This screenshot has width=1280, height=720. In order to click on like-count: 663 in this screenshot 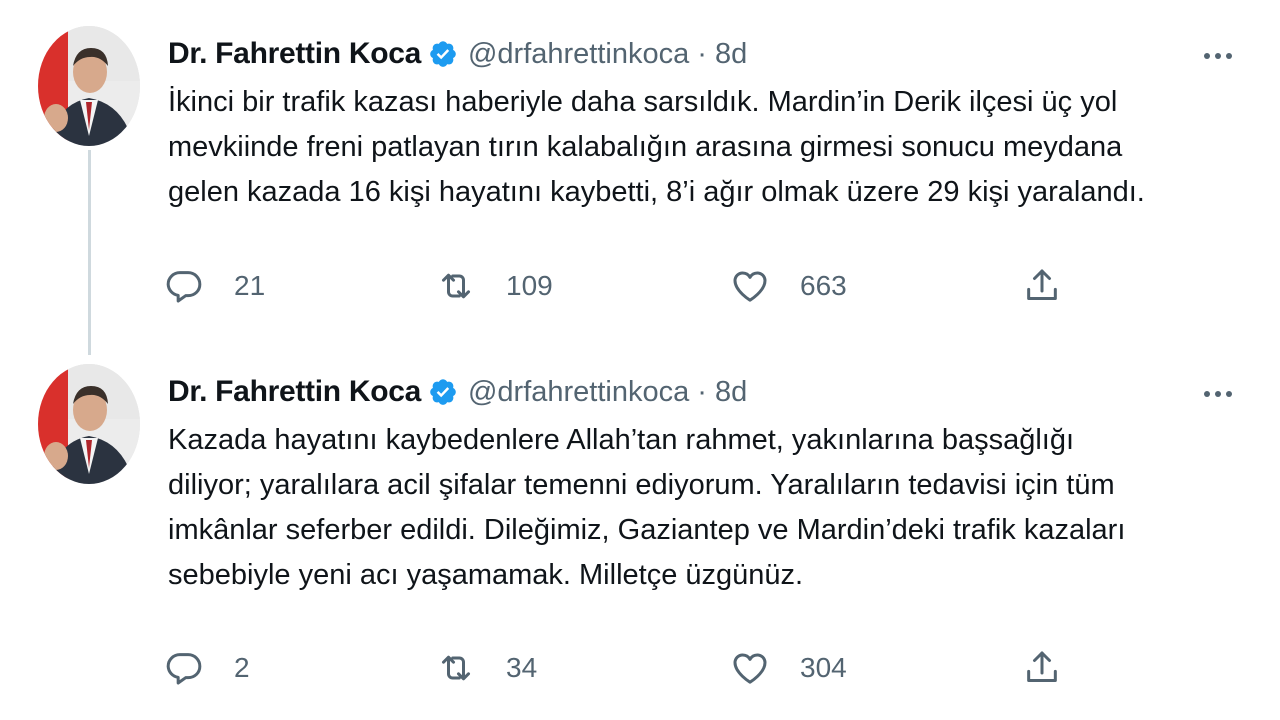, I will do `click(823, 285)`.